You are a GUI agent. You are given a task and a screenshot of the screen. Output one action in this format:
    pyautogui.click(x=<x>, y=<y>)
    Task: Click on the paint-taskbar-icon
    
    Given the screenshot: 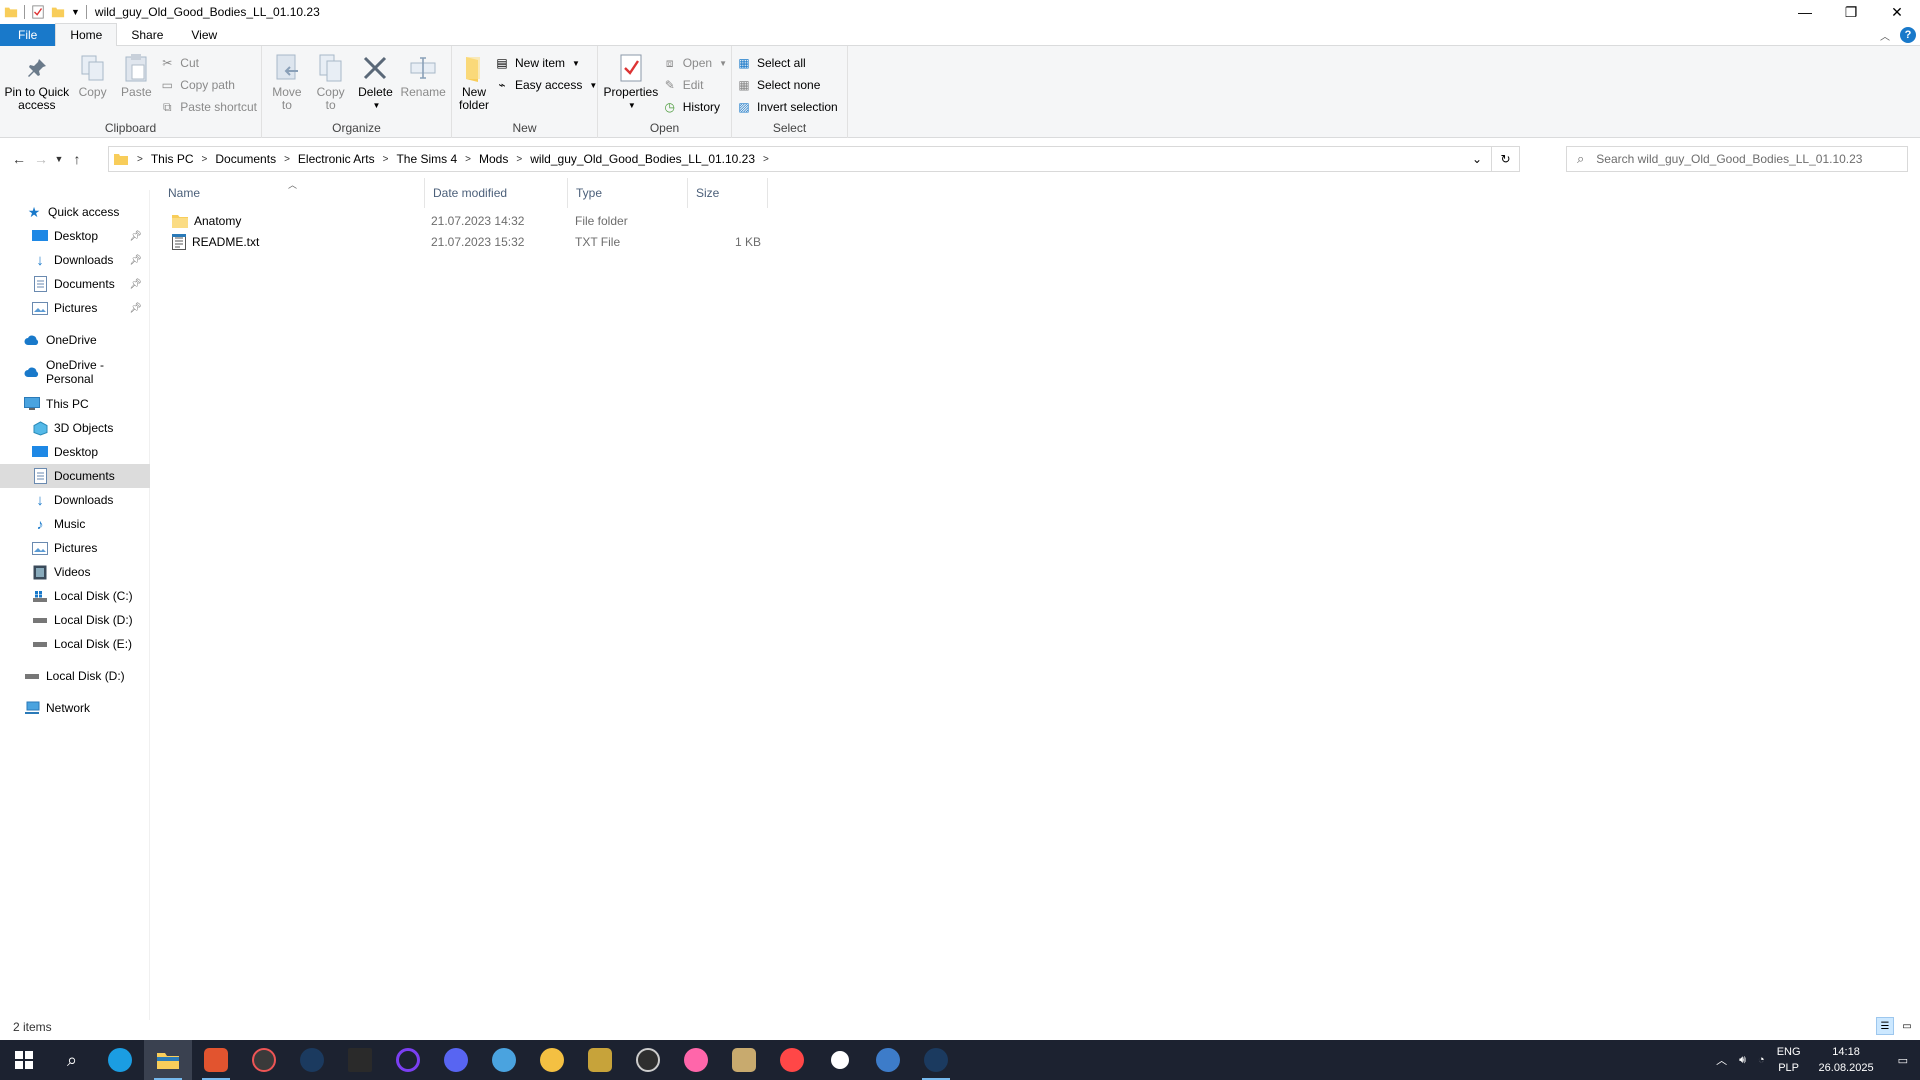 What is the action you would take?
    pyautogui.click(x=504, y=1060)
    